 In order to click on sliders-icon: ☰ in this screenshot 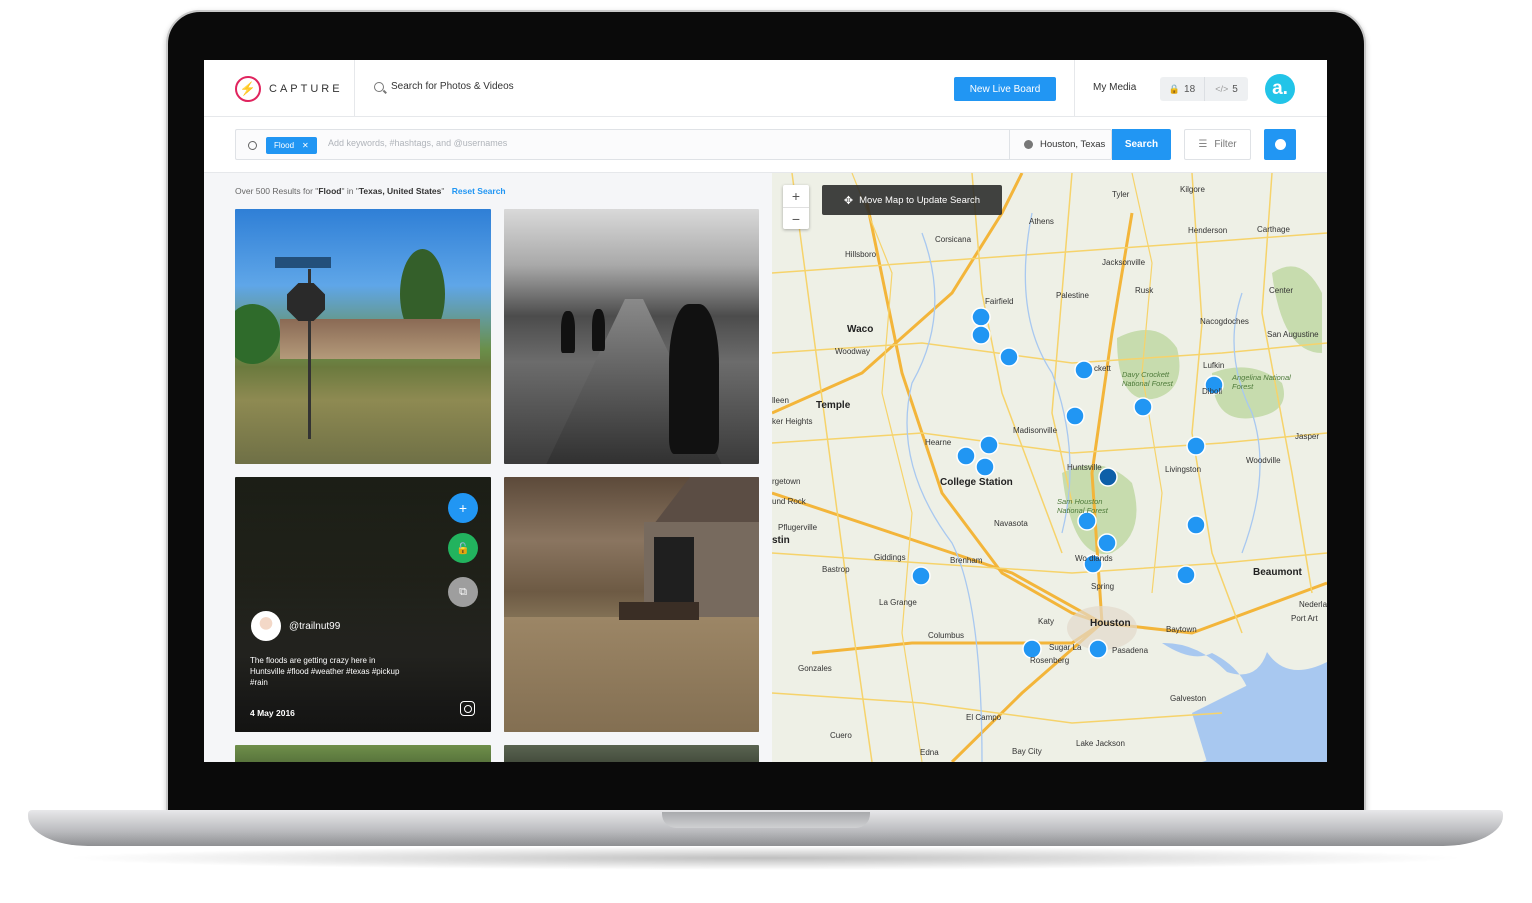, I will do `click(1203, 144)`.